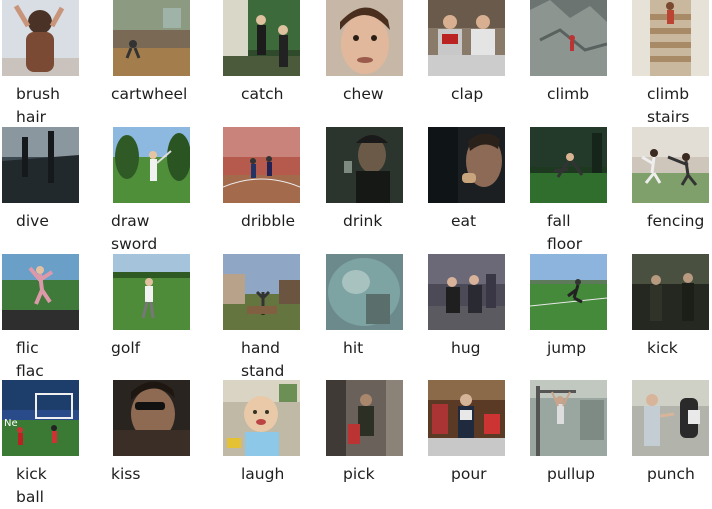  I want to click on action-label-line: hair, so click(31, 117).